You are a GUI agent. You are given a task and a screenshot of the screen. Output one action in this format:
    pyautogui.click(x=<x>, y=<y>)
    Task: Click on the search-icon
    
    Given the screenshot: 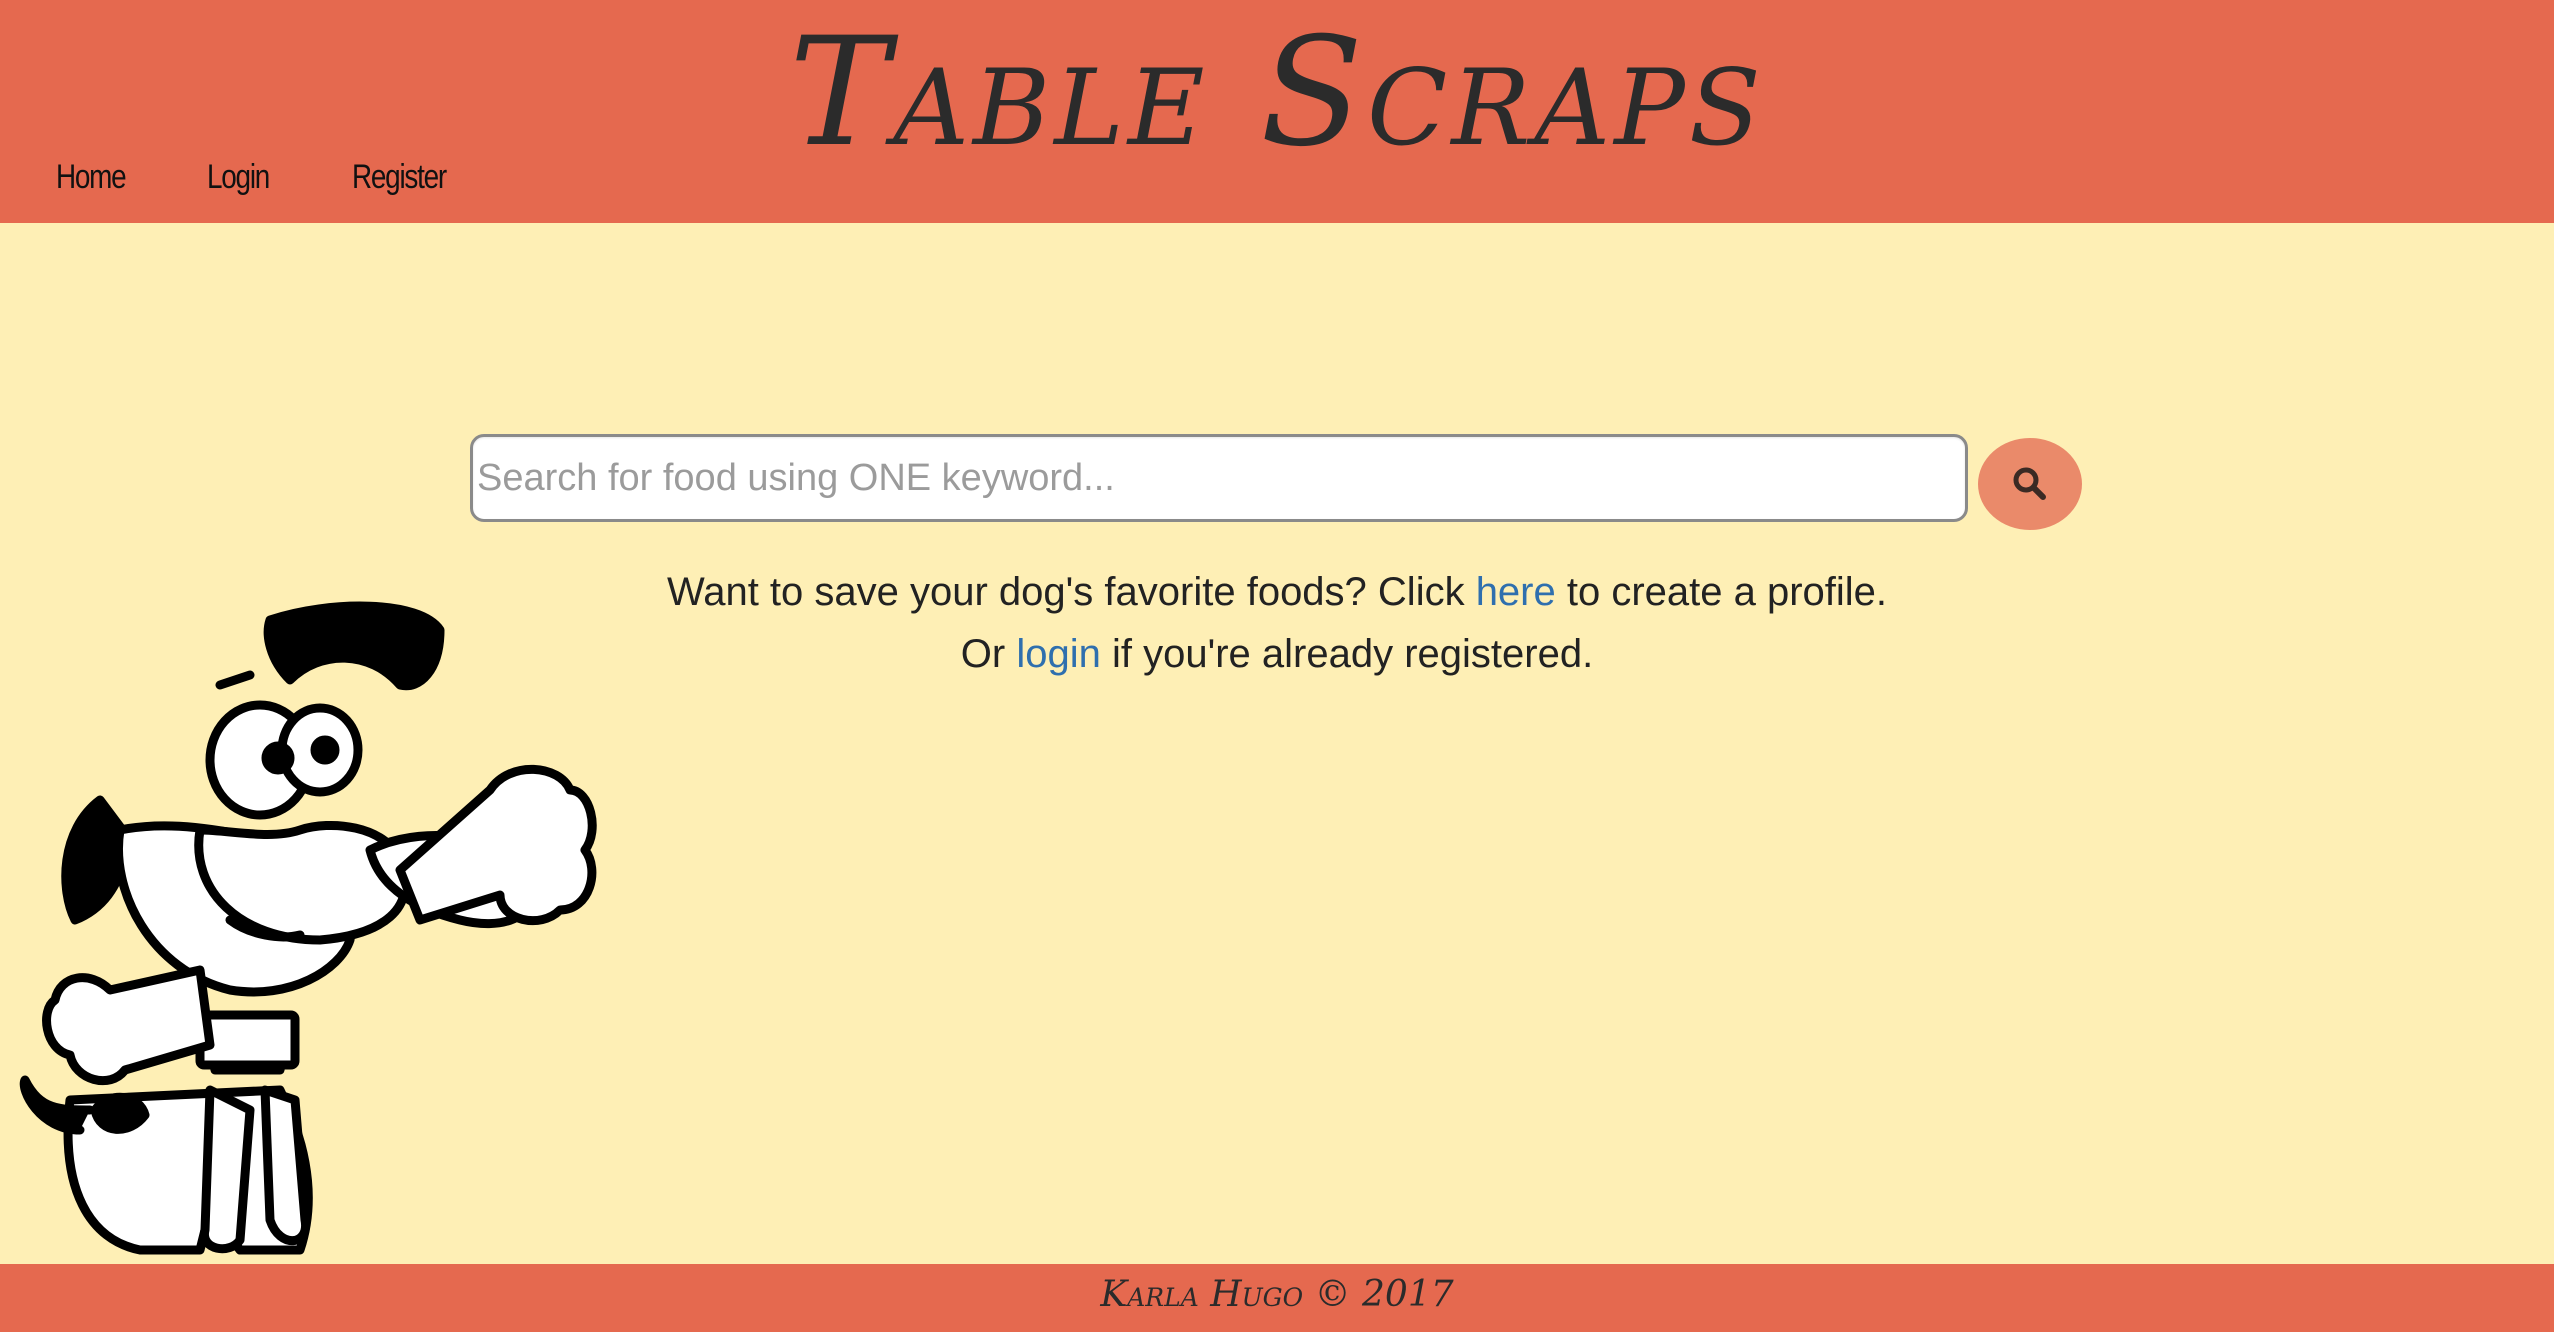 What is the action you would take?
    pyautogui.click(x=2029, y=483)
    